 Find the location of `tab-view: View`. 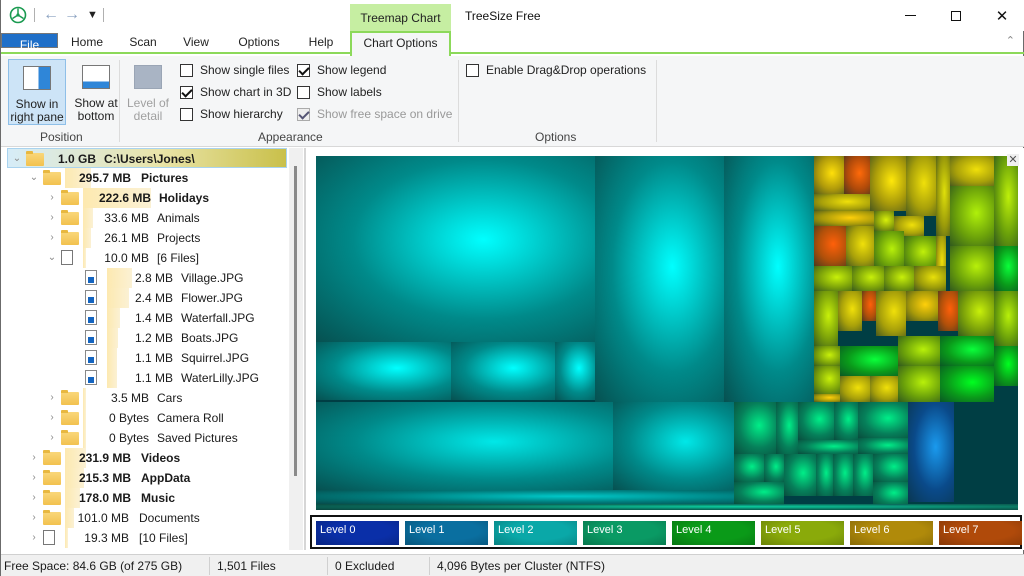

tab-view: View is located at coordinates (196, 42).